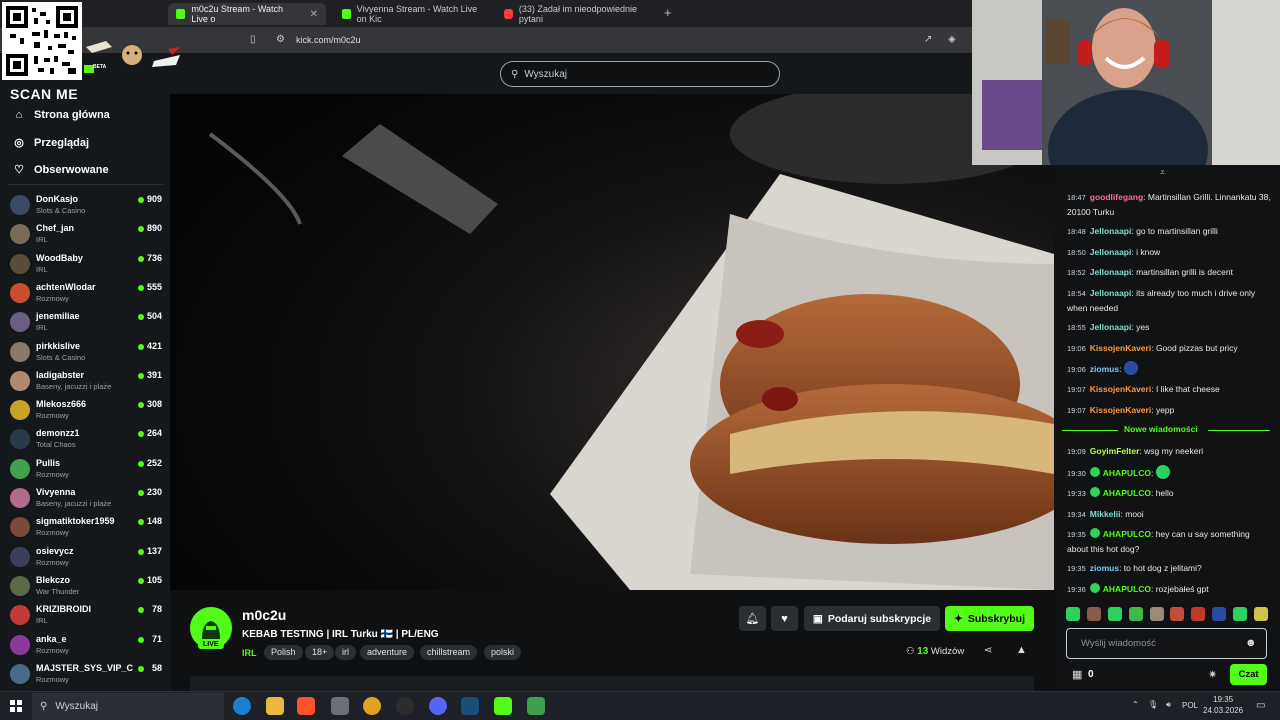 The image size is (1280, 720). Describe the element at coordinates (387, 652) in the screenshot. I see `tag-chip: adventure` at that location.